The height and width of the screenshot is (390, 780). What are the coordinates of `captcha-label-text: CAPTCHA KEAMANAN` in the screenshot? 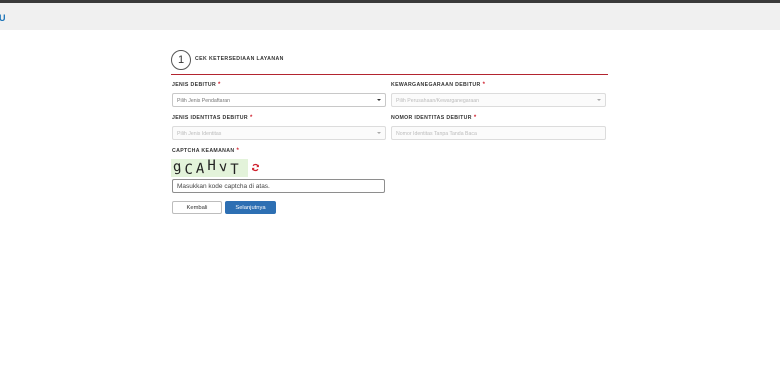 It's located at (203, 151).